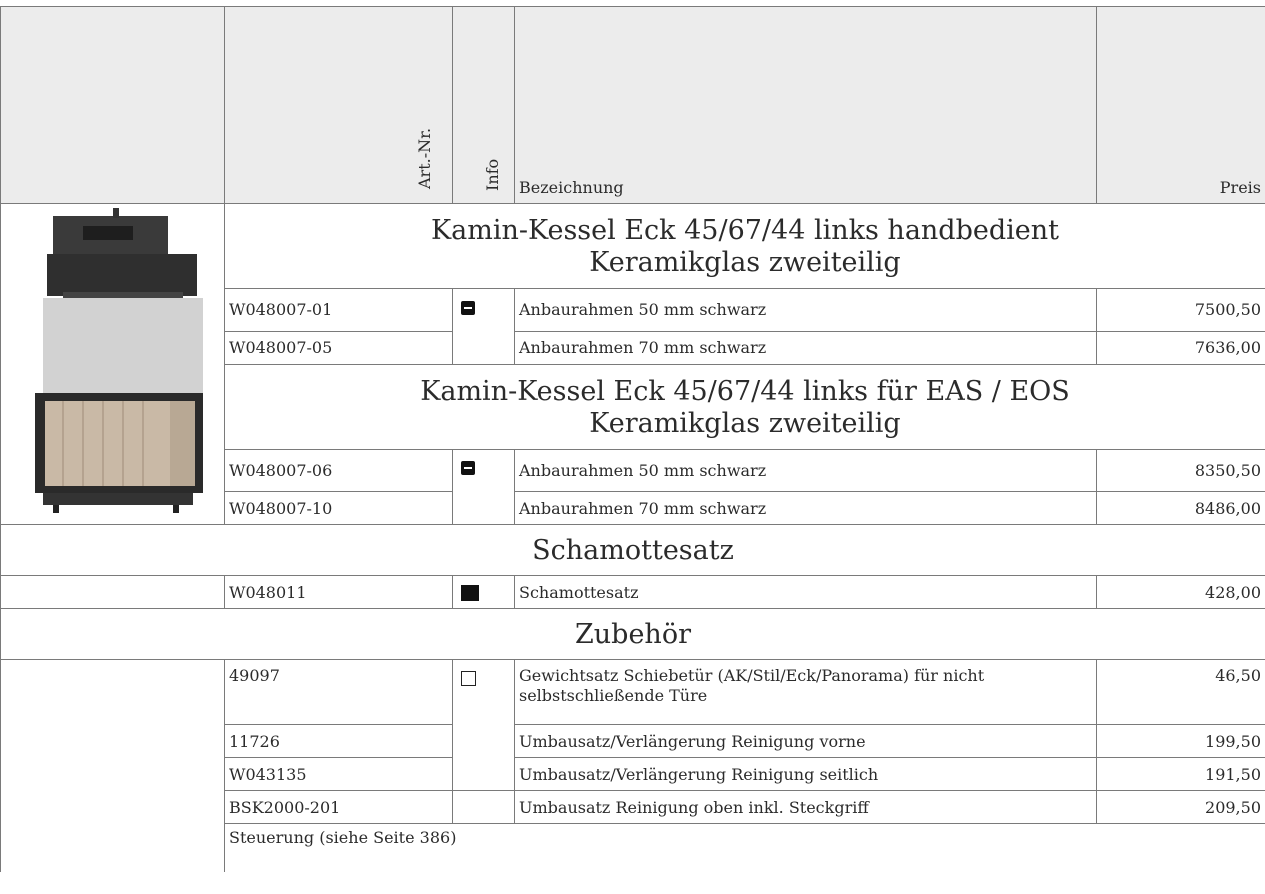  What do you see at coordinates (1180, 807) in the screenshot?
I see `price-cell: 209,50` at bounding box center [1180, 807].